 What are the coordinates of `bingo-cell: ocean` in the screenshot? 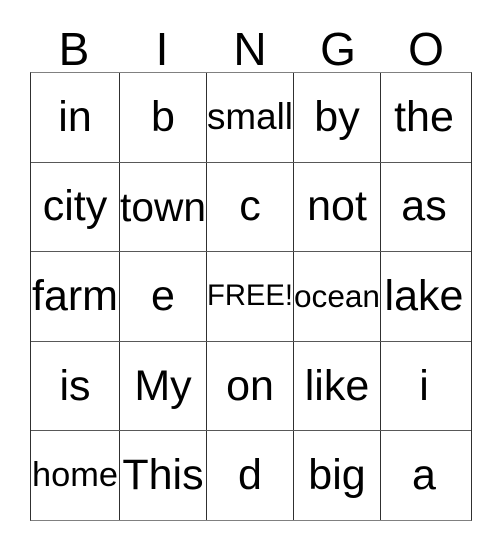 It's located at (336, 296).